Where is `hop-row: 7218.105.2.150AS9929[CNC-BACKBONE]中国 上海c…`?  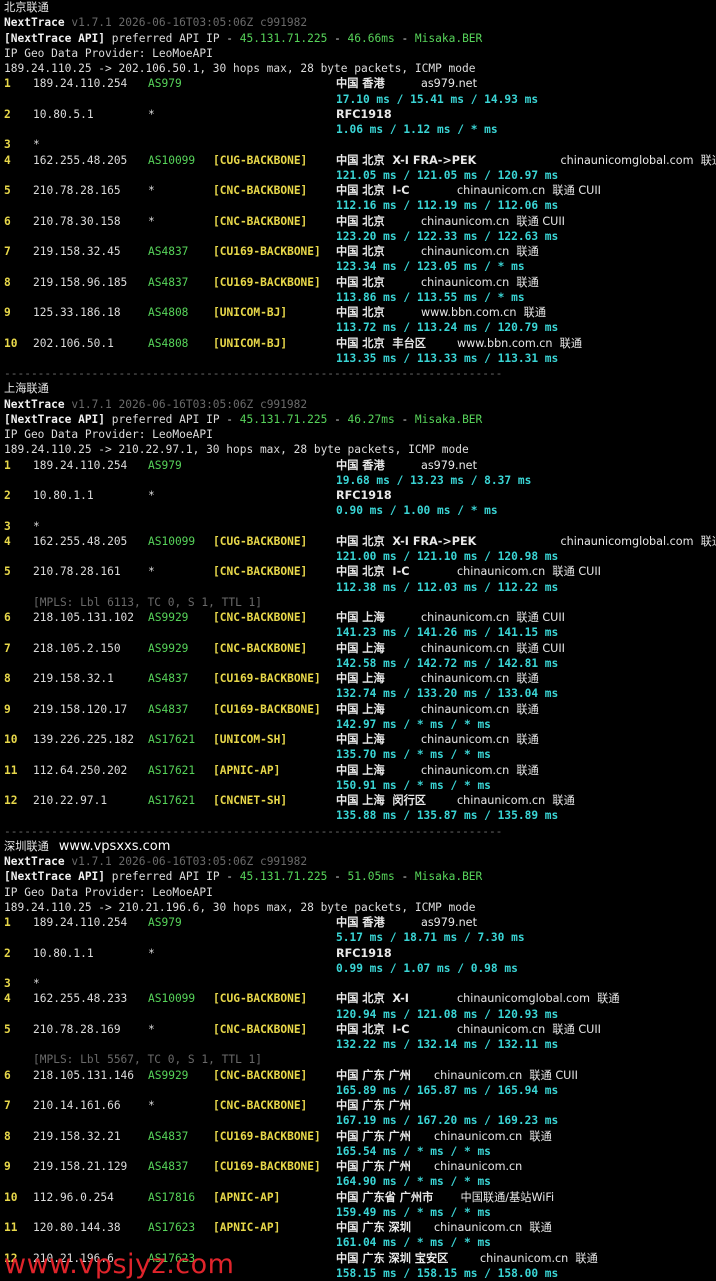 hop-row: 7218.105.2.150AS9929[CNC-BACKBONE]中国 上海c… is located at coordinates (360, 648).